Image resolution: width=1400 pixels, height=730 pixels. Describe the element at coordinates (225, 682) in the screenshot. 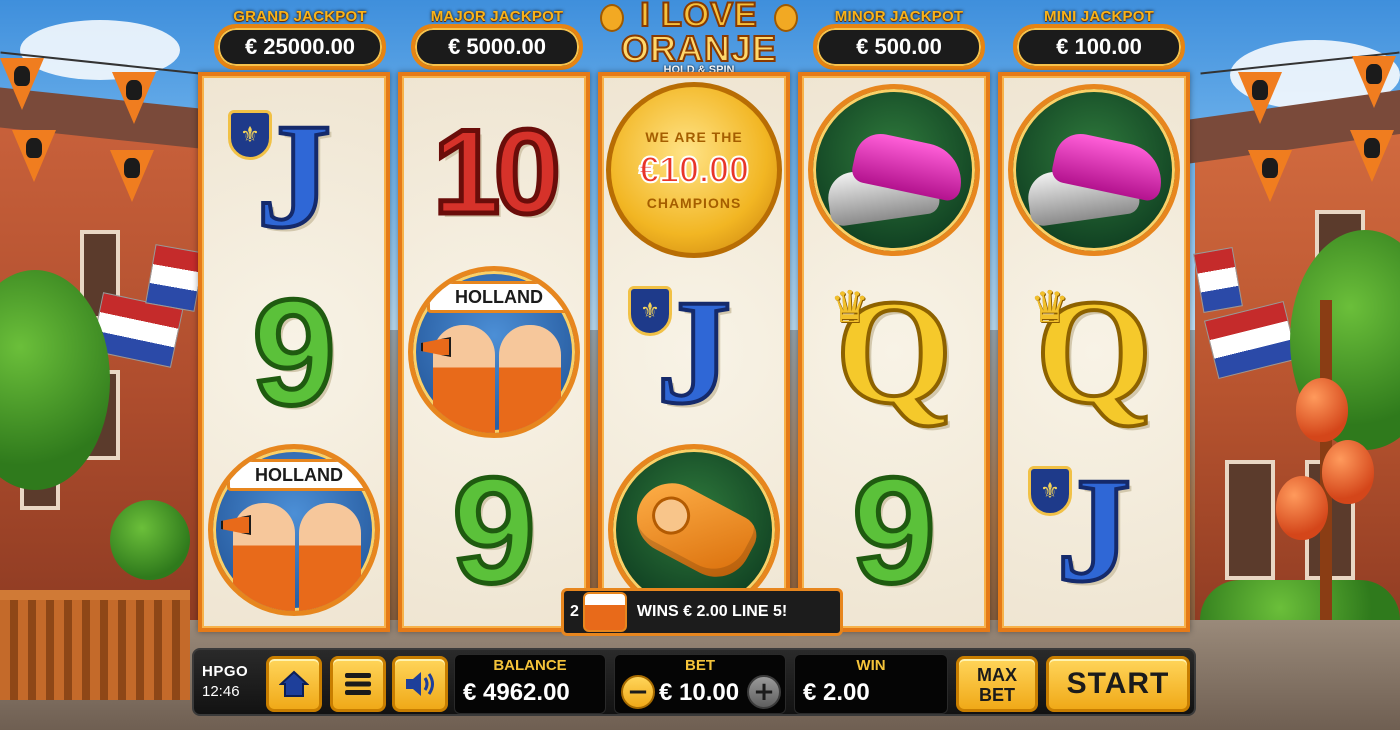

I see `brand-clock: HPGO 12:46` at that location.